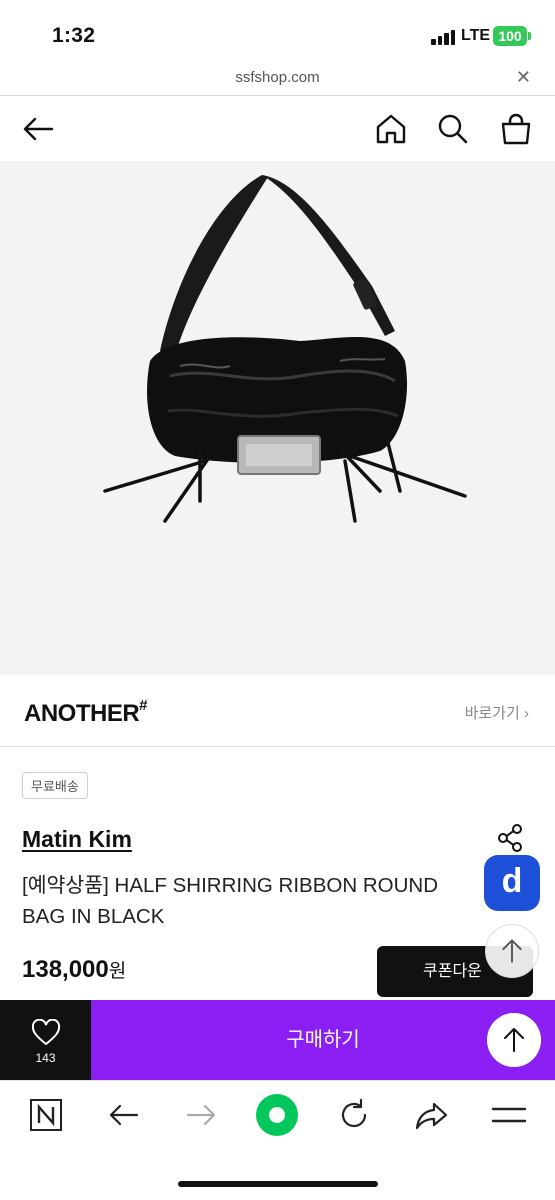 Image resolution: width=555 pixels, height=1200 pixels. I want to click on price-value: 138,000, so click(65, 969).